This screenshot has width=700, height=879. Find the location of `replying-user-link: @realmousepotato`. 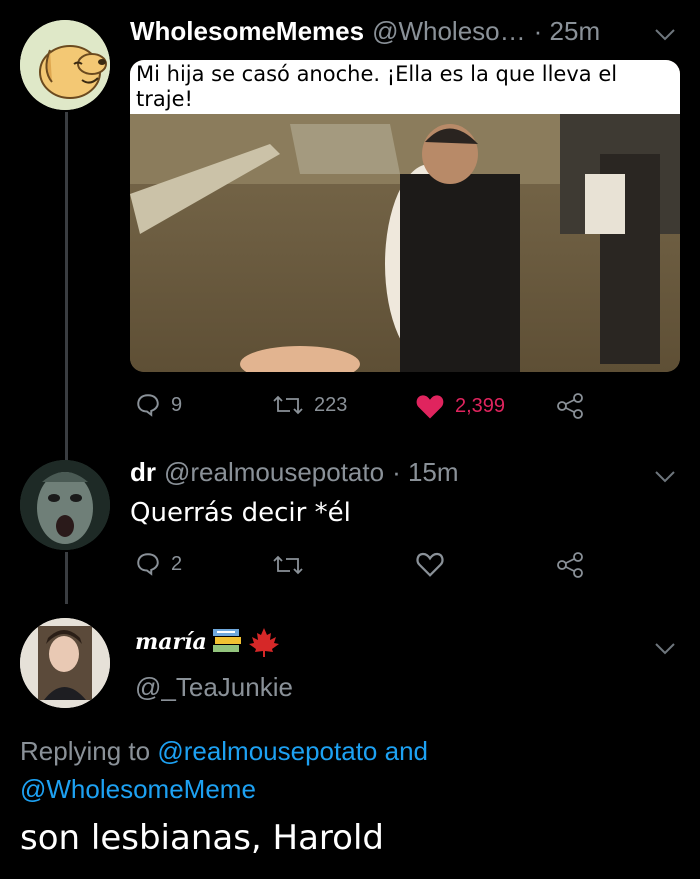

replying-user-link: @realmousepotato is located at coordinates (267, 751).